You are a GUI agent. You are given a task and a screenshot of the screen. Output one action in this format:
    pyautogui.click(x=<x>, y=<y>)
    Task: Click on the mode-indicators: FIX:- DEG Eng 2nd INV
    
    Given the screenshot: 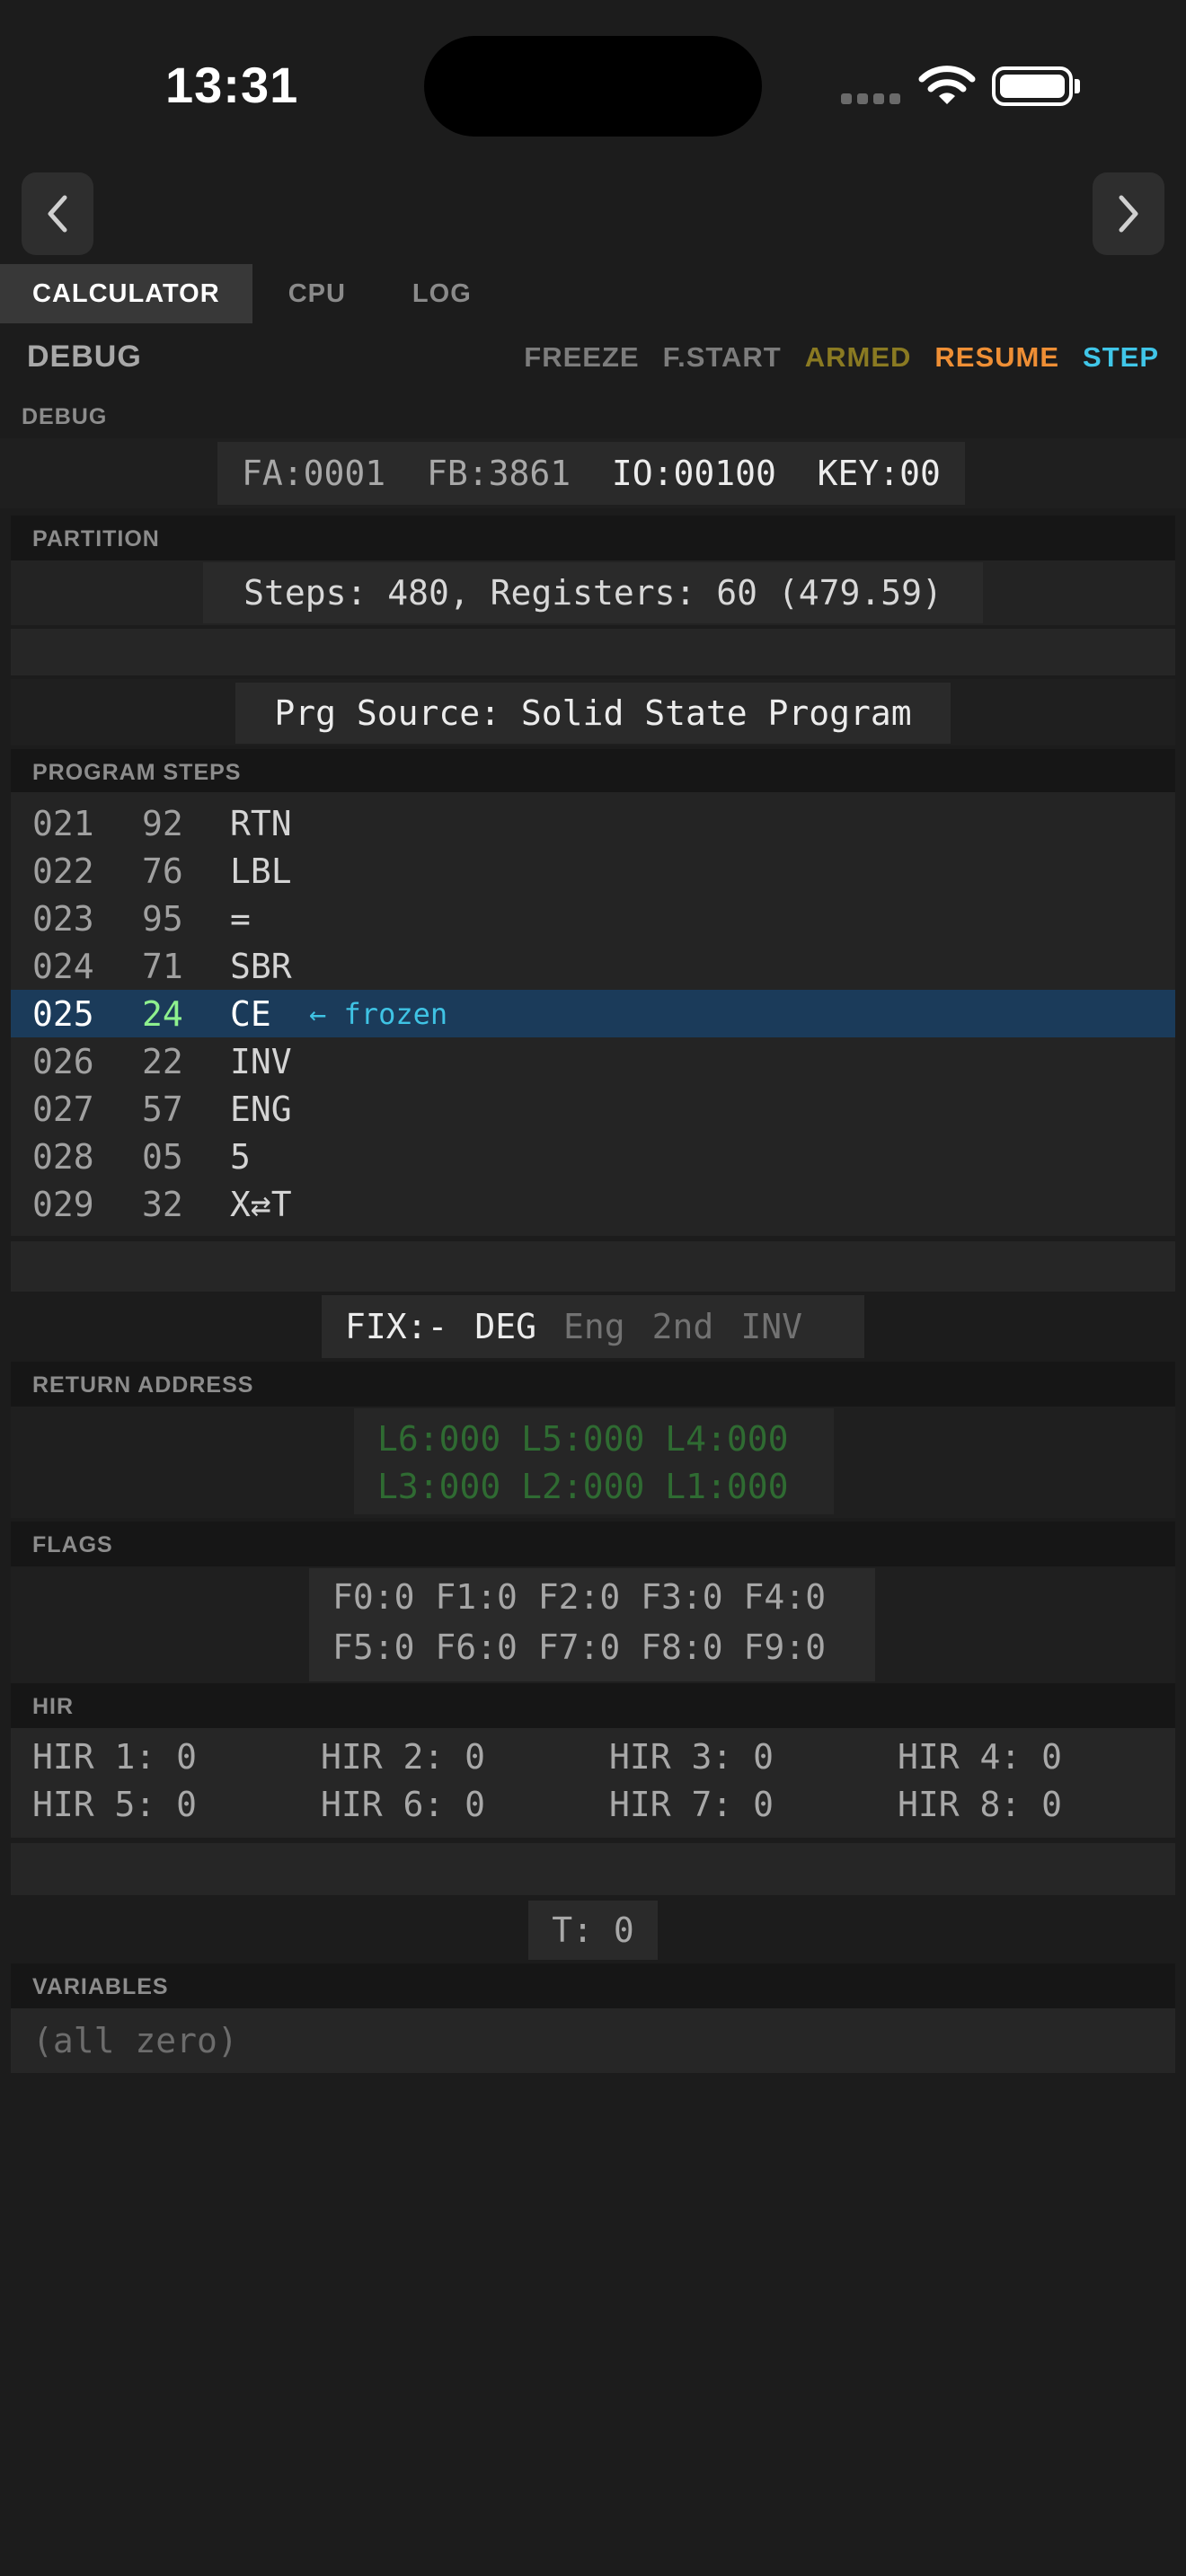 What is the action you would take?
    pyautogui.click(x=593, y=1326)
    